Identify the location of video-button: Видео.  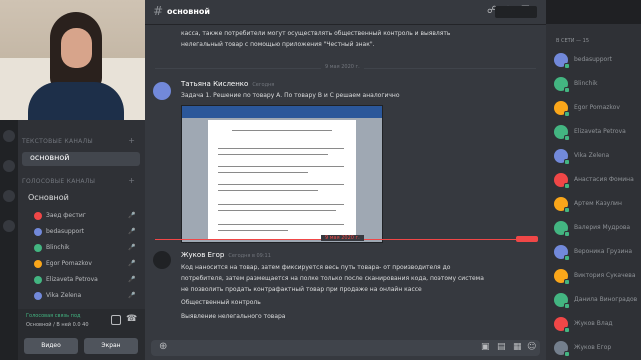
(51, 346).